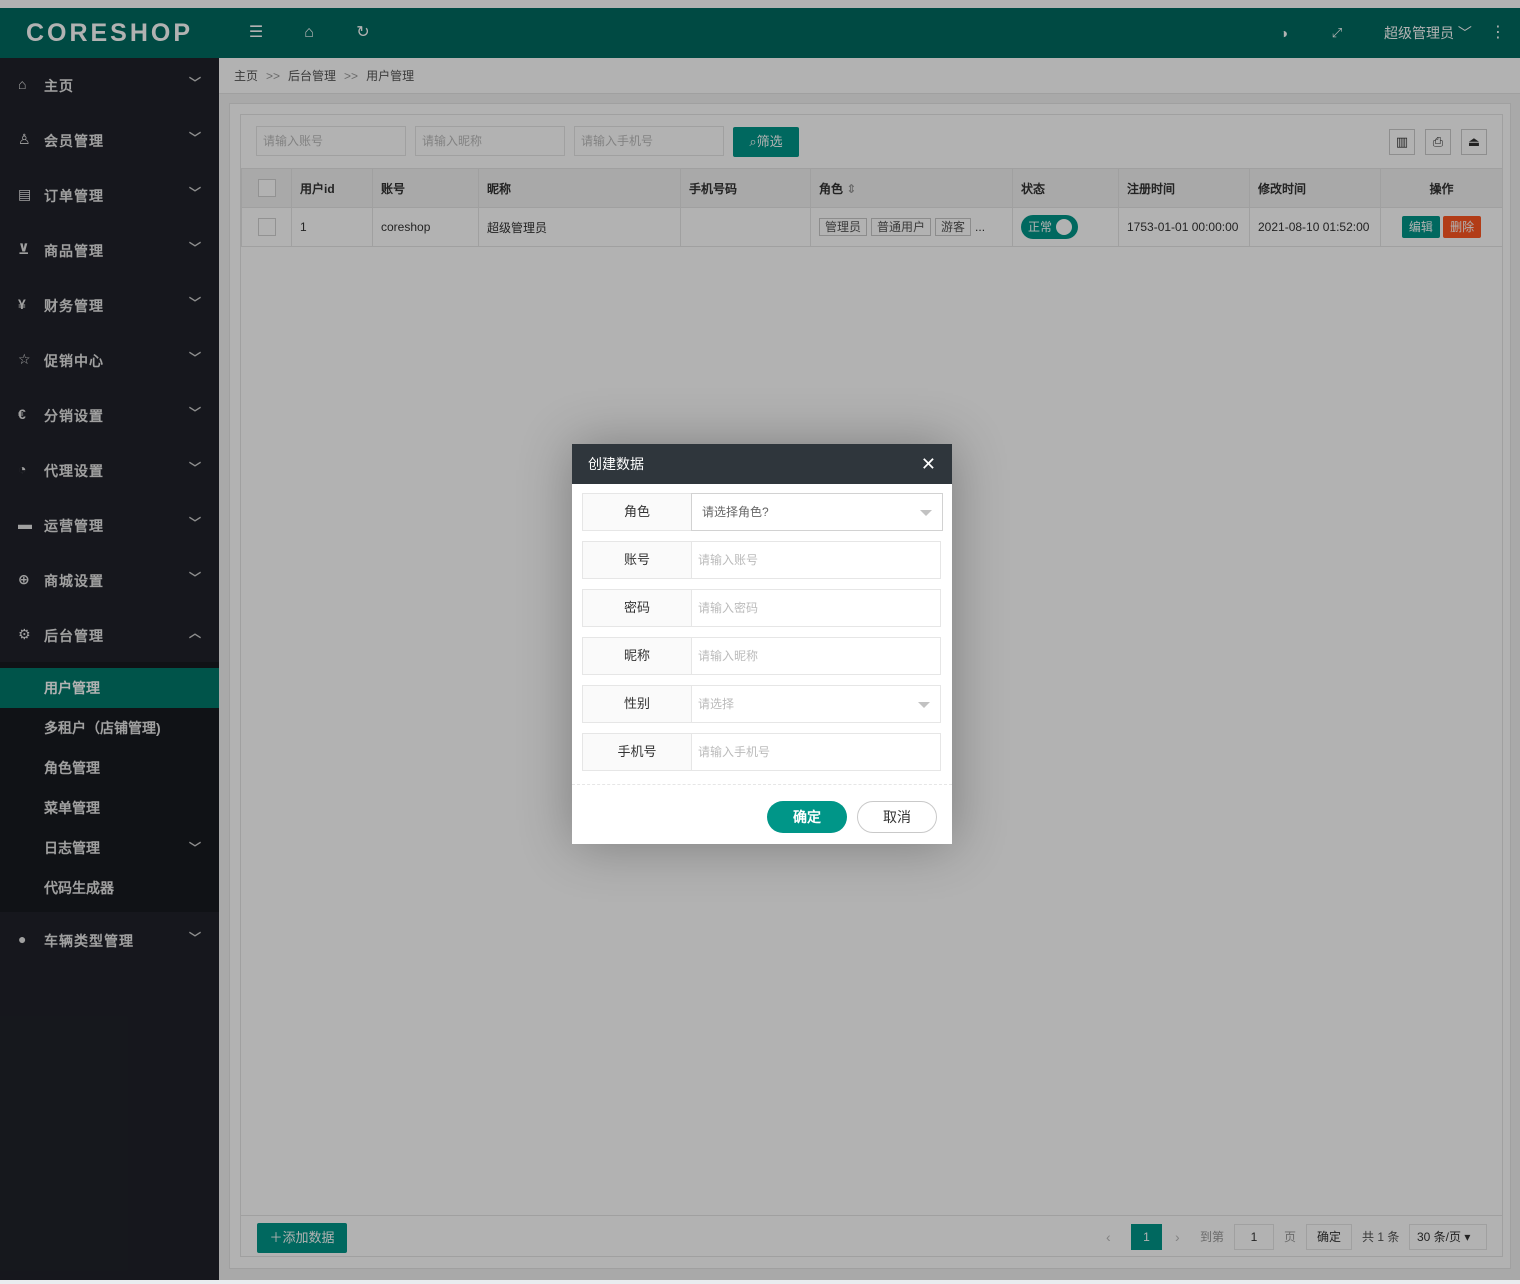 This screenshot has height=1284, width=1520. What do you see at coordinates (637, 512) in the screenshot?
I see `role-label: 角色` at bounding box center [637, 512].